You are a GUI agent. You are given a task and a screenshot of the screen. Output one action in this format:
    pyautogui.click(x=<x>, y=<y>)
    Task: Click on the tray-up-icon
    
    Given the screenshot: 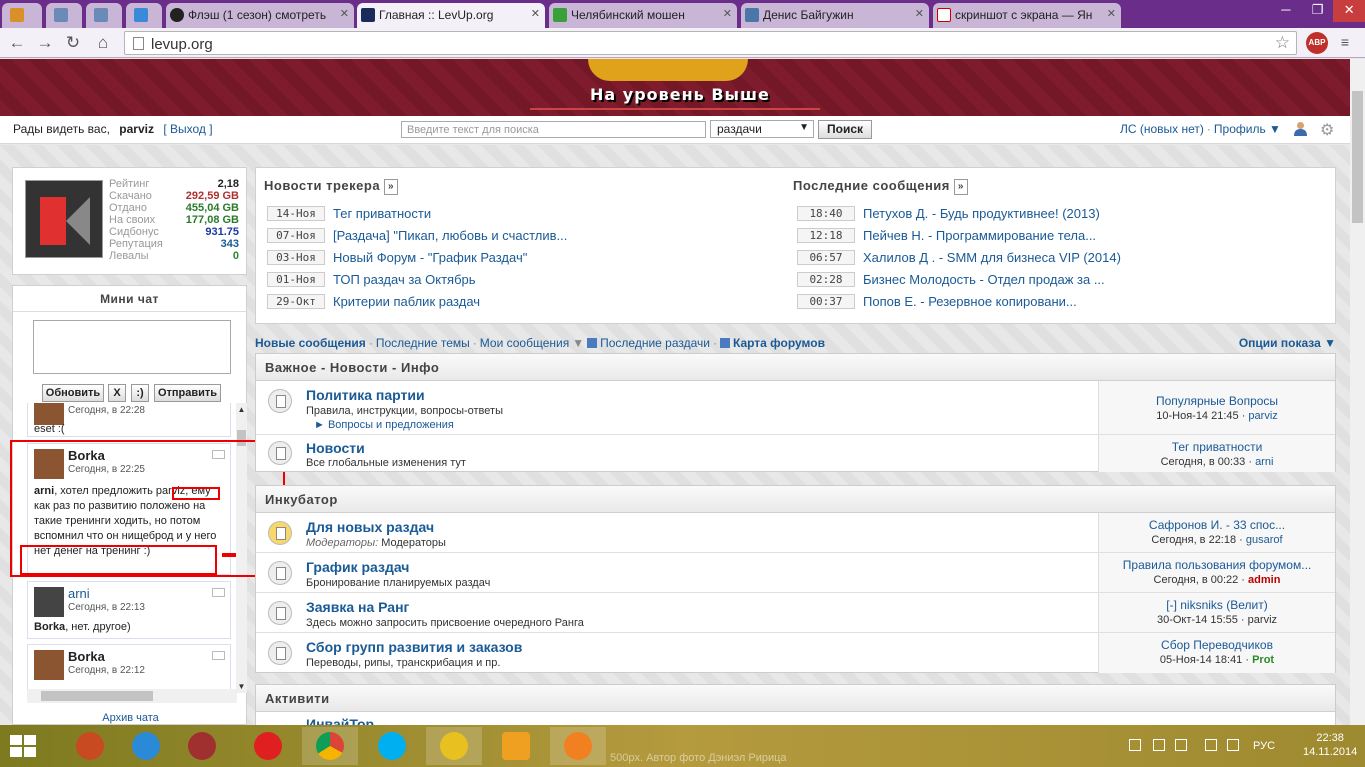 What is the action you would take?
    pyautogui.click(x=1135, y=745)
    